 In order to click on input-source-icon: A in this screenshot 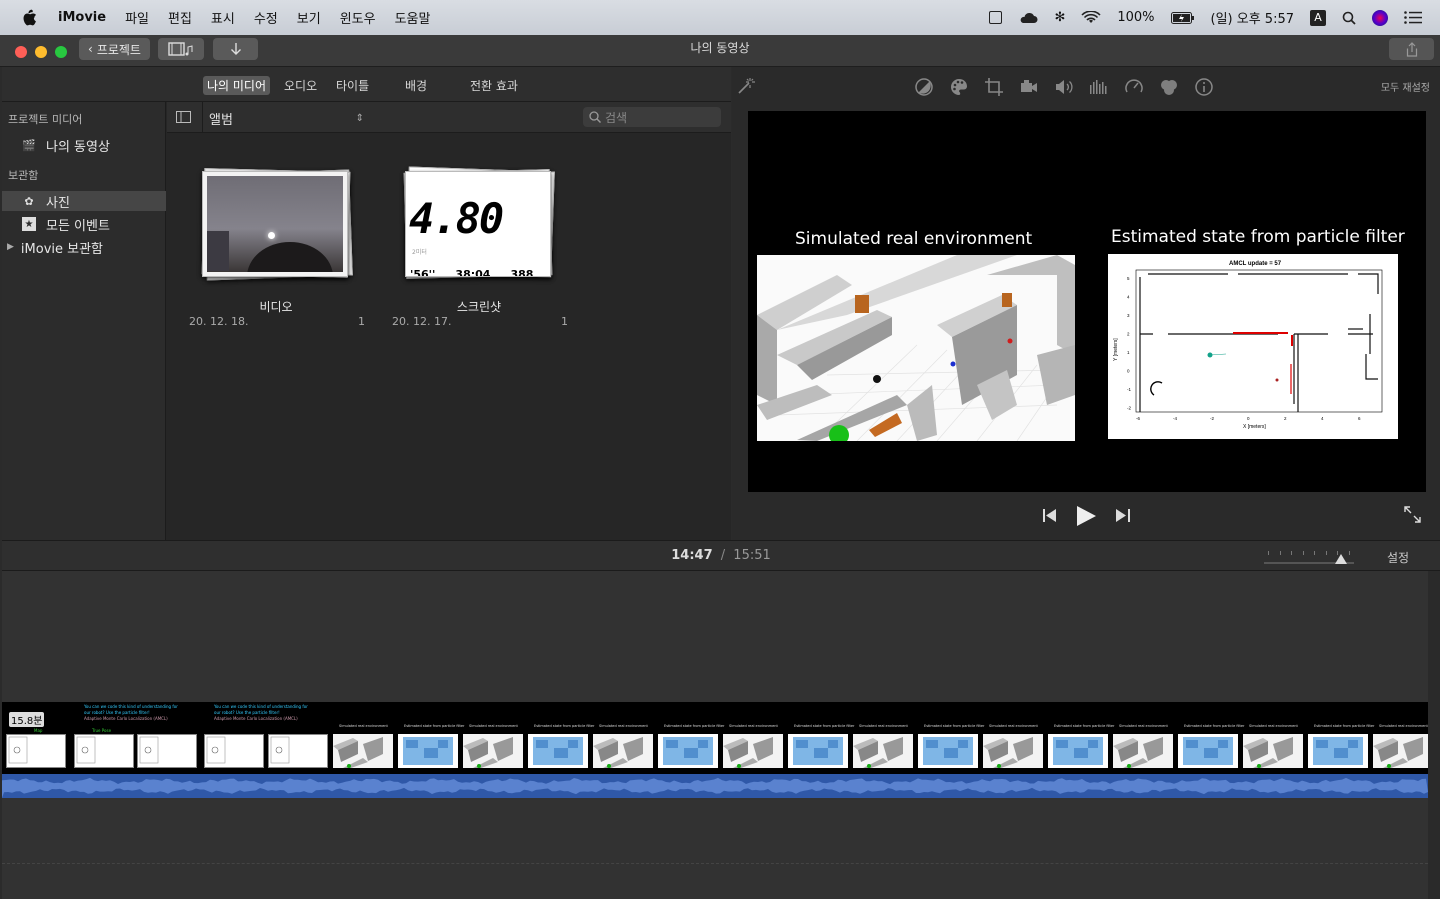, I will do `click(1318, 17)`.